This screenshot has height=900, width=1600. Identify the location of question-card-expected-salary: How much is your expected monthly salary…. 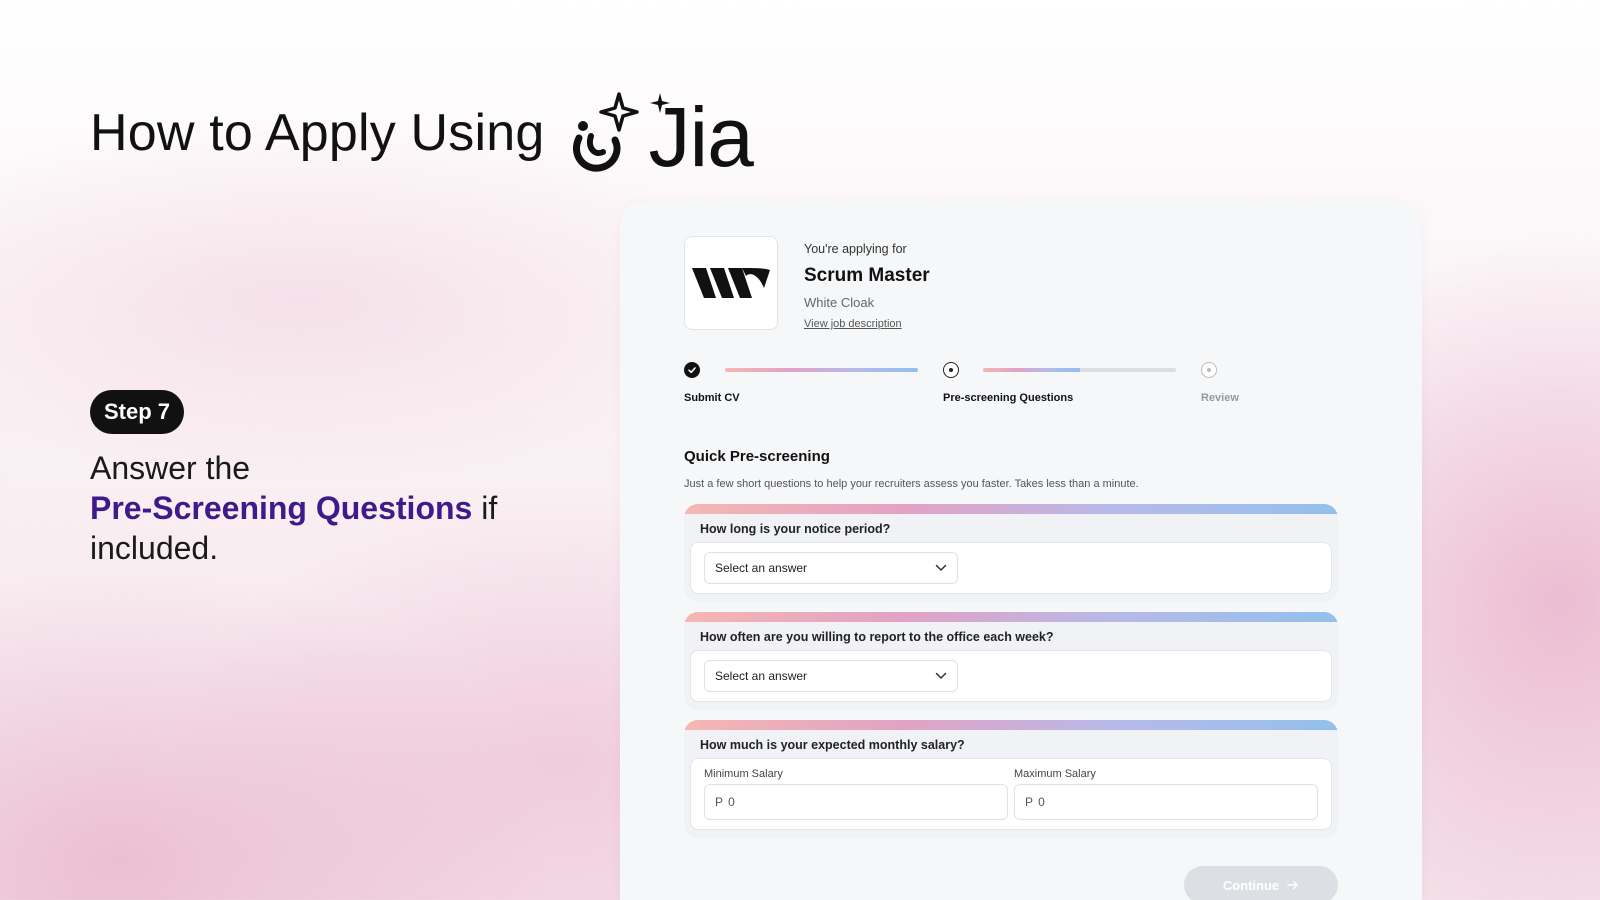
(1011, 779).